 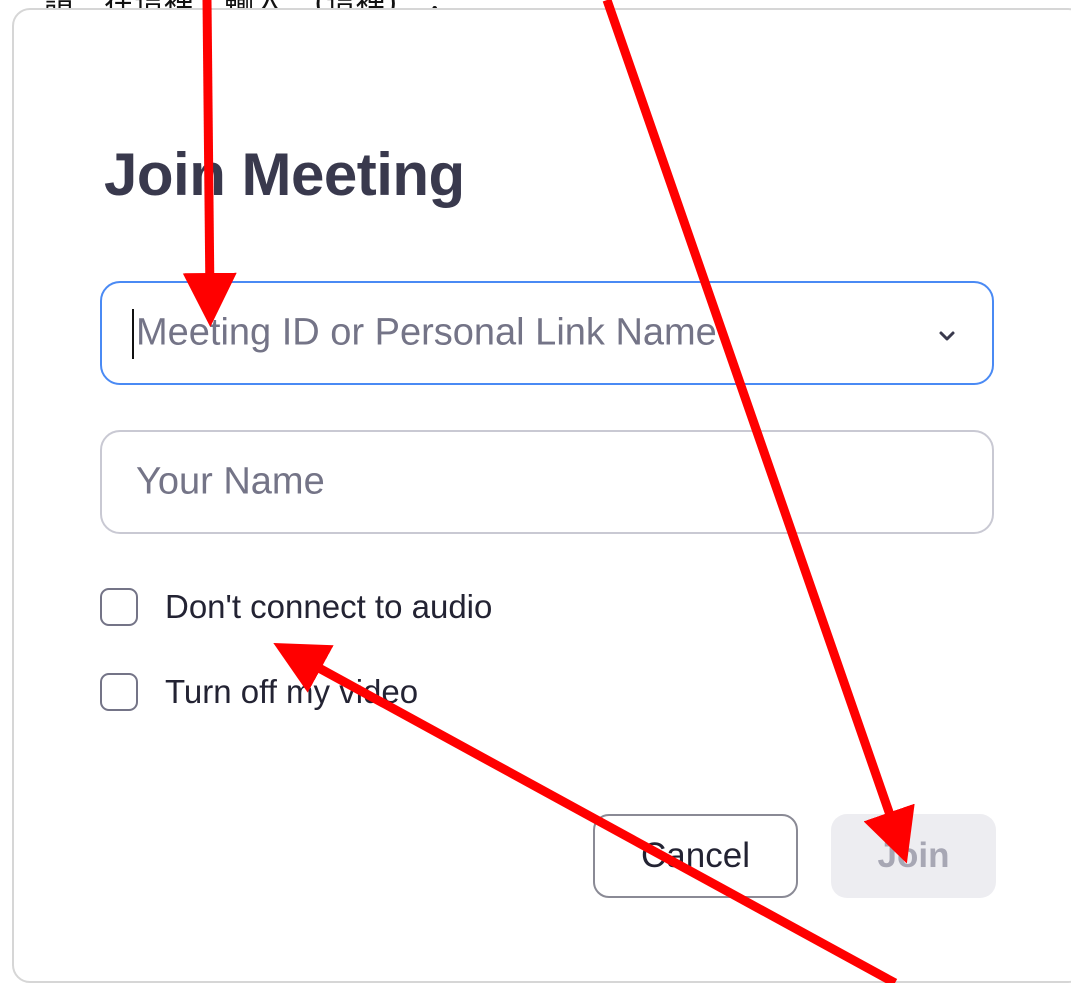 What do you see at coordinates (284, 174) in the screenshot?
I see `page-title: Join Meeting` at bounding box center [284, 174].